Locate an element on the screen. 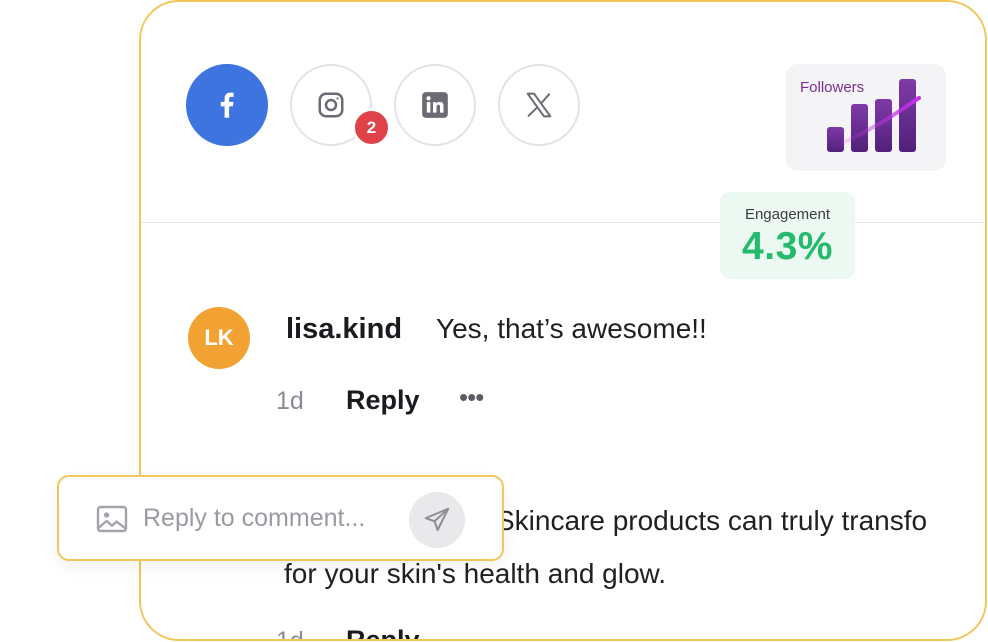 Image resolution: width=988 pixels, height=642 pixels. comment-username: lisa.kind is located at coordinates (344, 329).